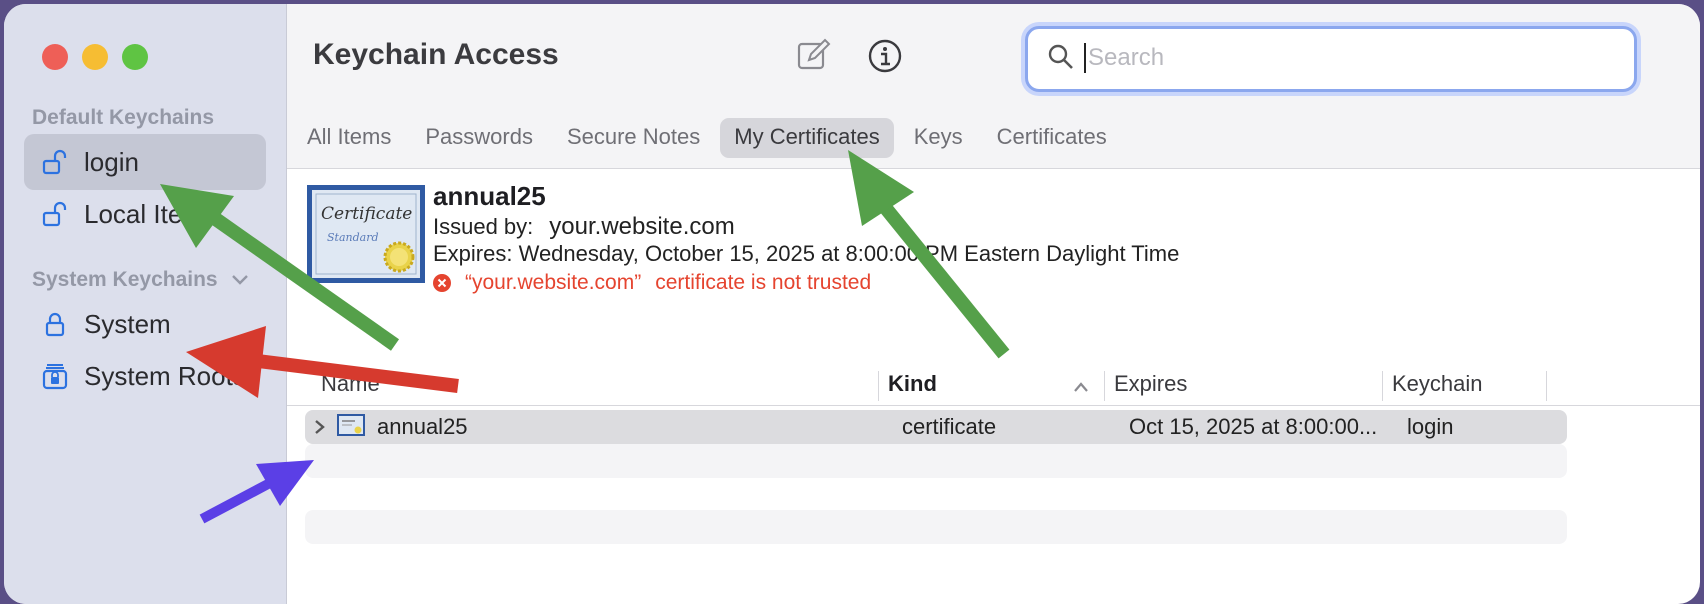  I want to click on system-keychains-header: System Keychains, so click(140, 280).